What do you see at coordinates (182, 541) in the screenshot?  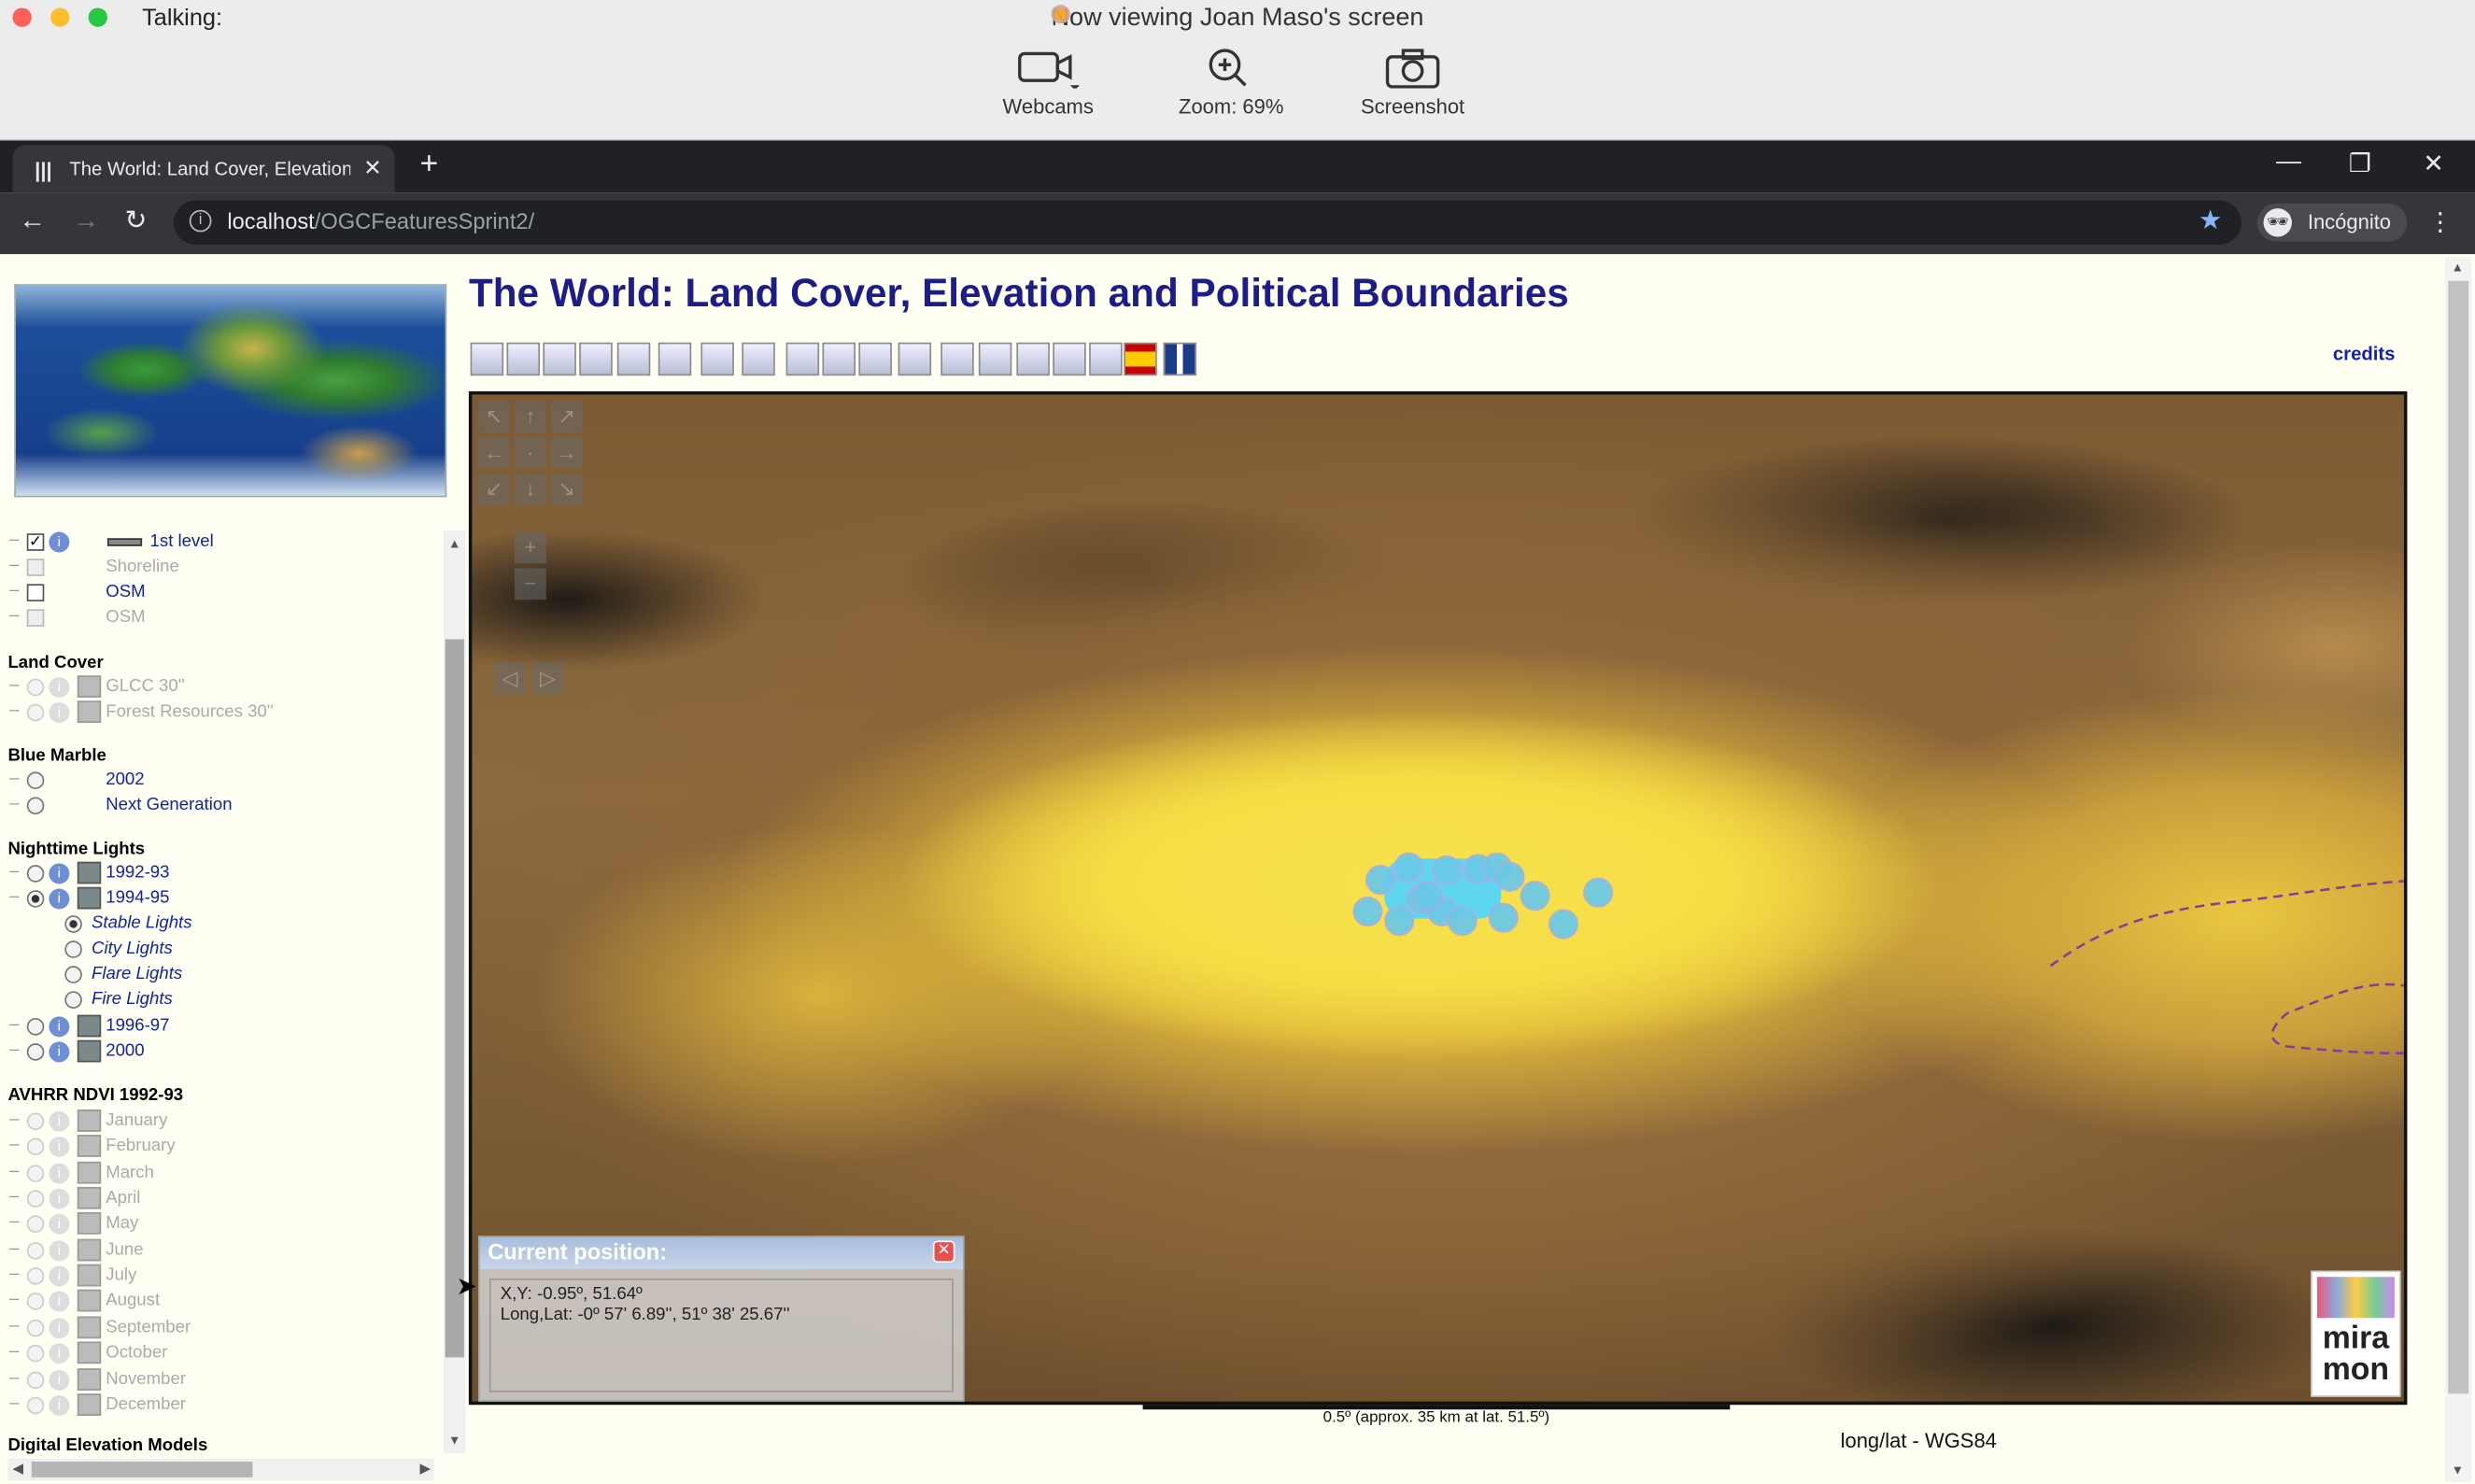 I see `layer-label: 1st level` at bounding box center [182, 541].